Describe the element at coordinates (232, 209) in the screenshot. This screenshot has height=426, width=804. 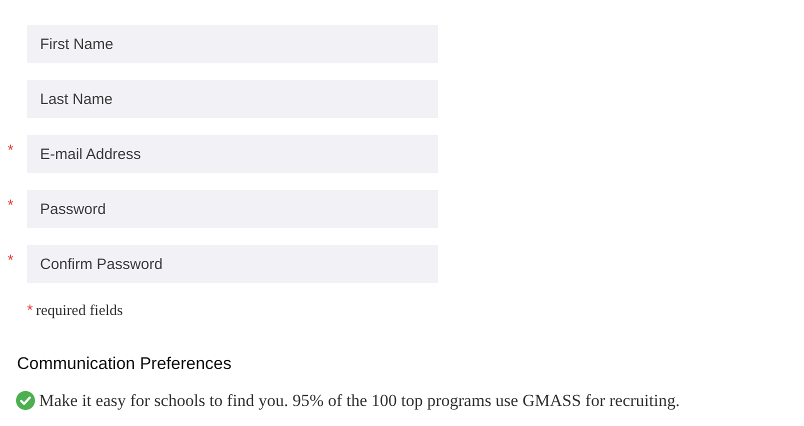
I see `input-field: Password` at that location.